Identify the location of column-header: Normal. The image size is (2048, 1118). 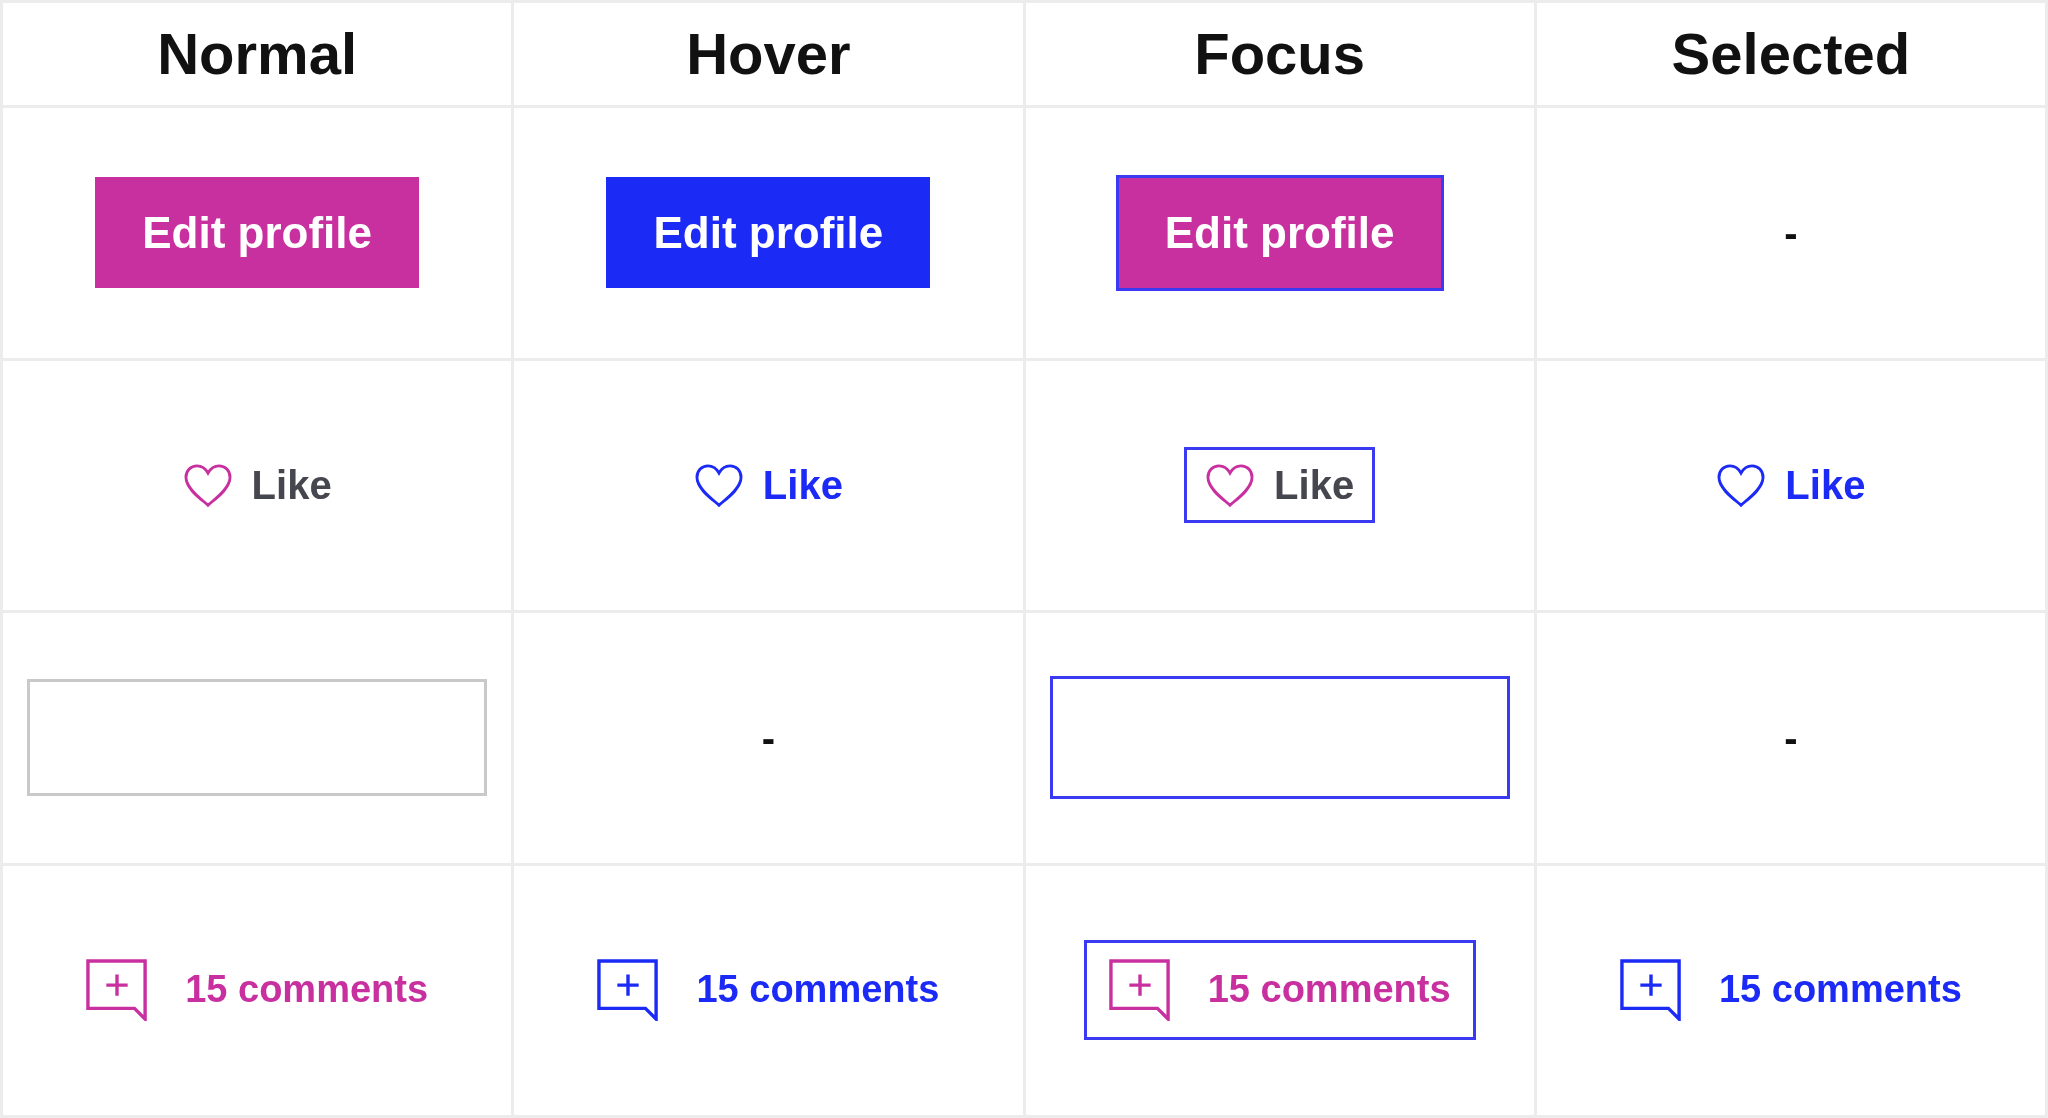
(257, 54).